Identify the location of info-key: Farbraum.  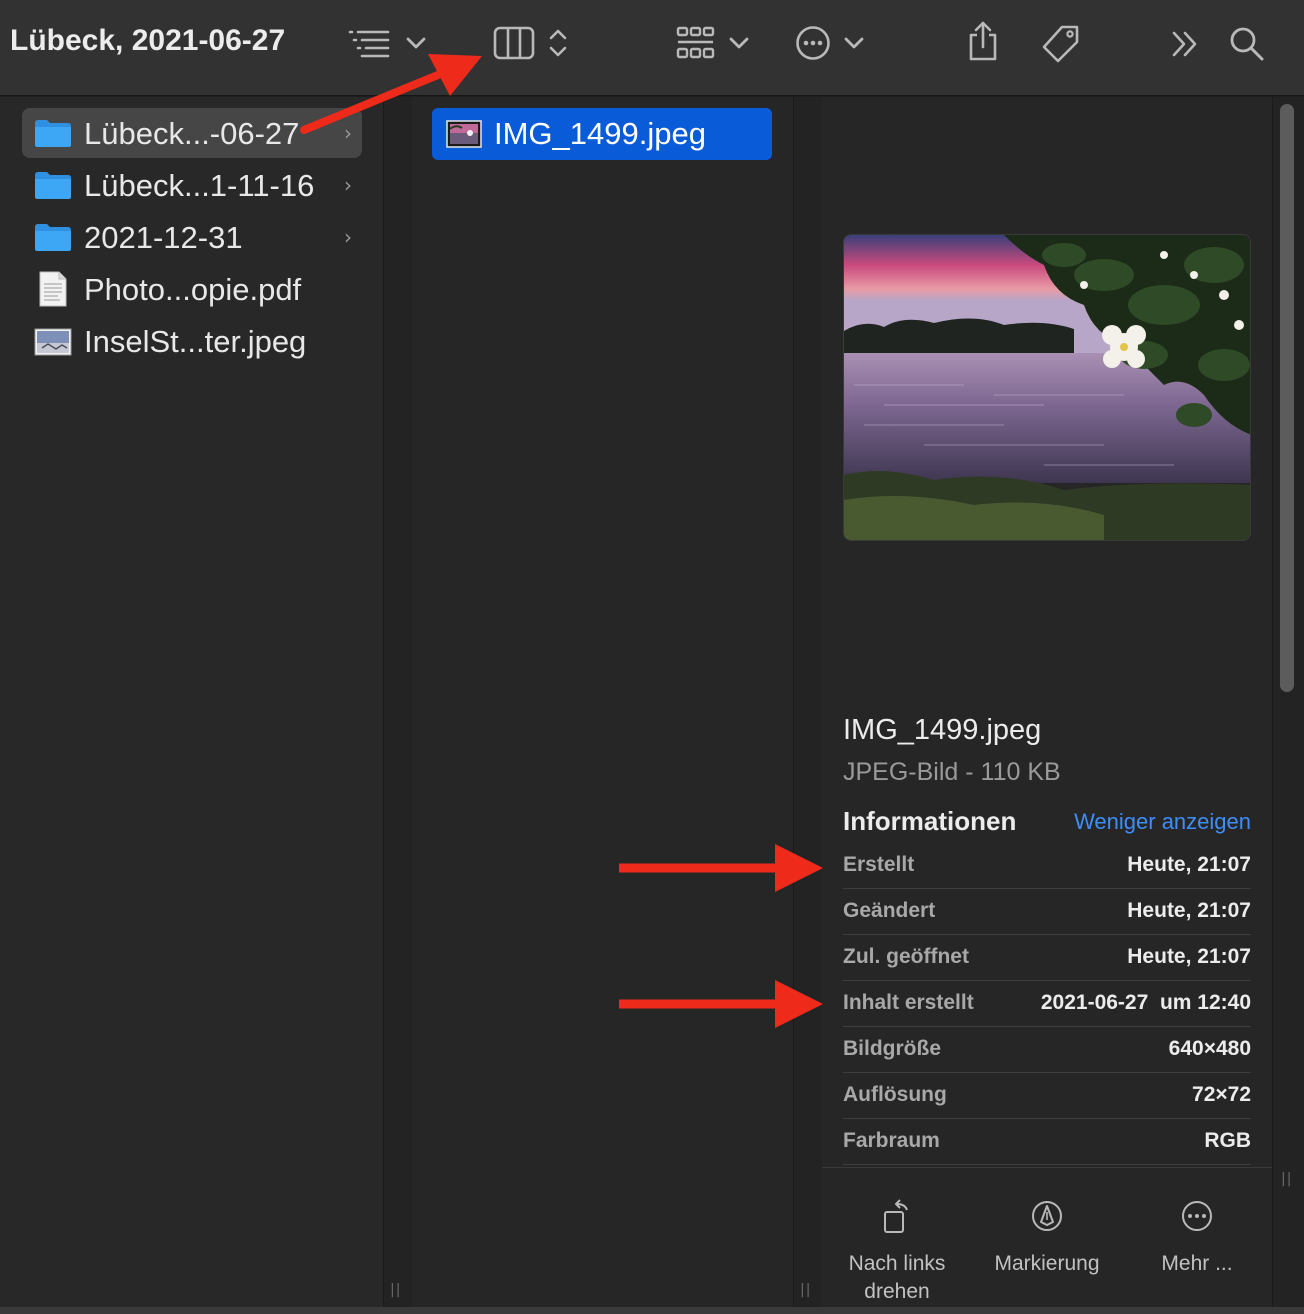
(891, 1140).